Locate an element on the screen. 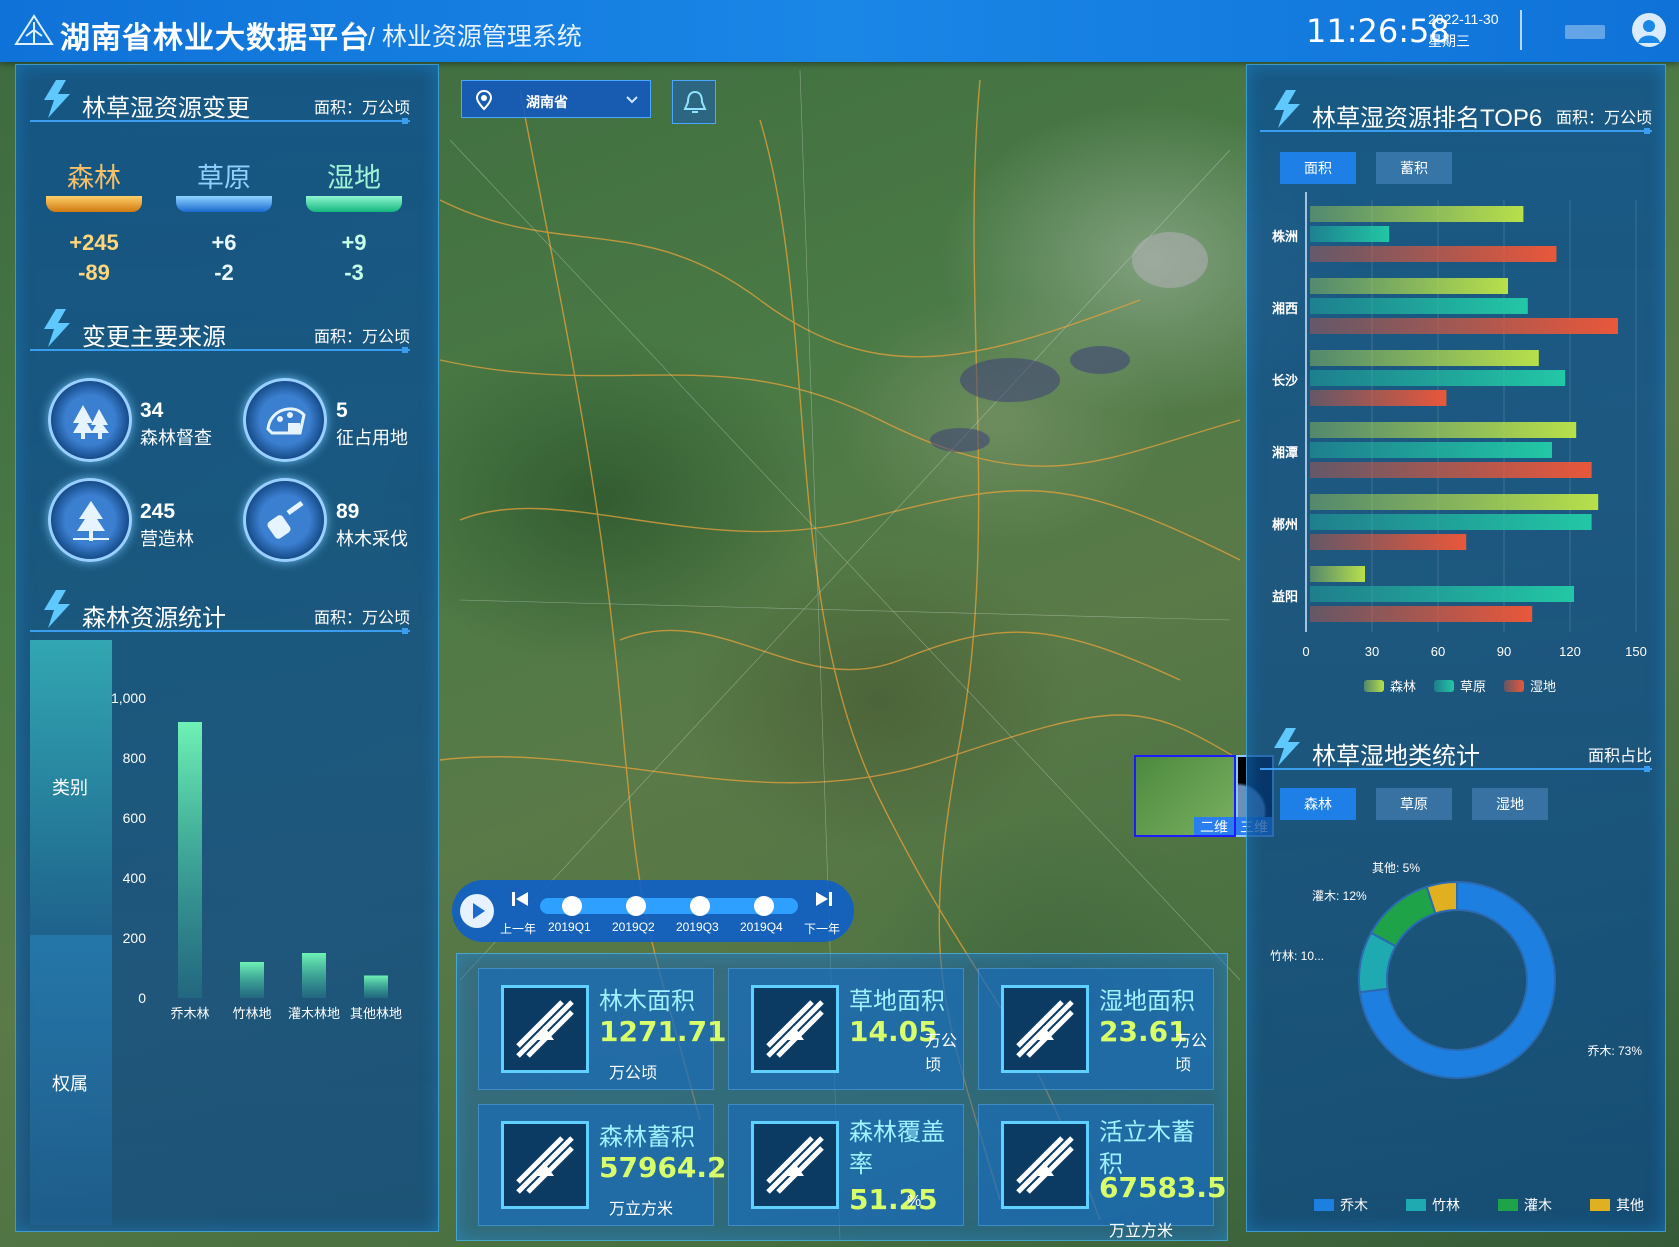  landclass-section-header: 林草湿地类统计 面积占比 is located at coordinates (1456, 750).